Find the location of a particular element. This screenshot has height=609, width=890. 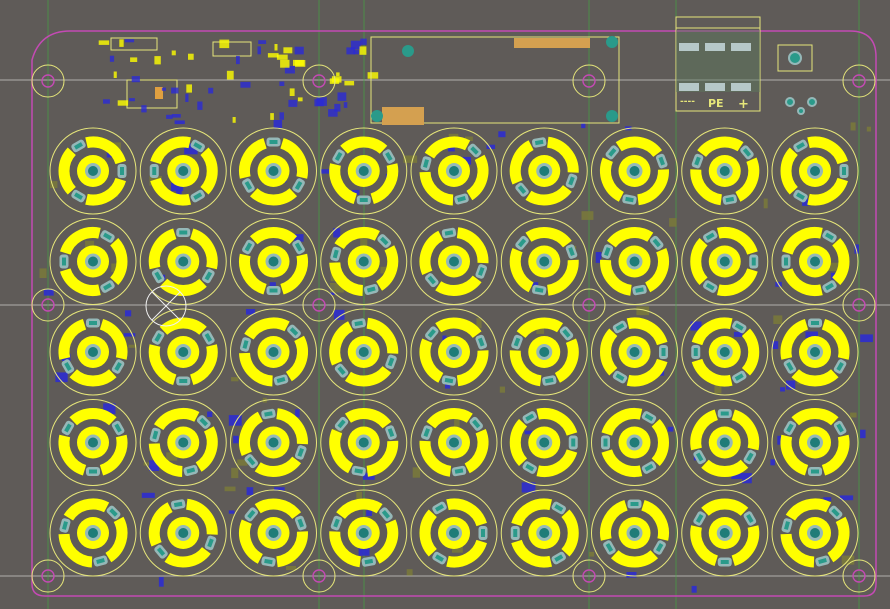

module-hole-right-top is located at coordinates (612, 42).